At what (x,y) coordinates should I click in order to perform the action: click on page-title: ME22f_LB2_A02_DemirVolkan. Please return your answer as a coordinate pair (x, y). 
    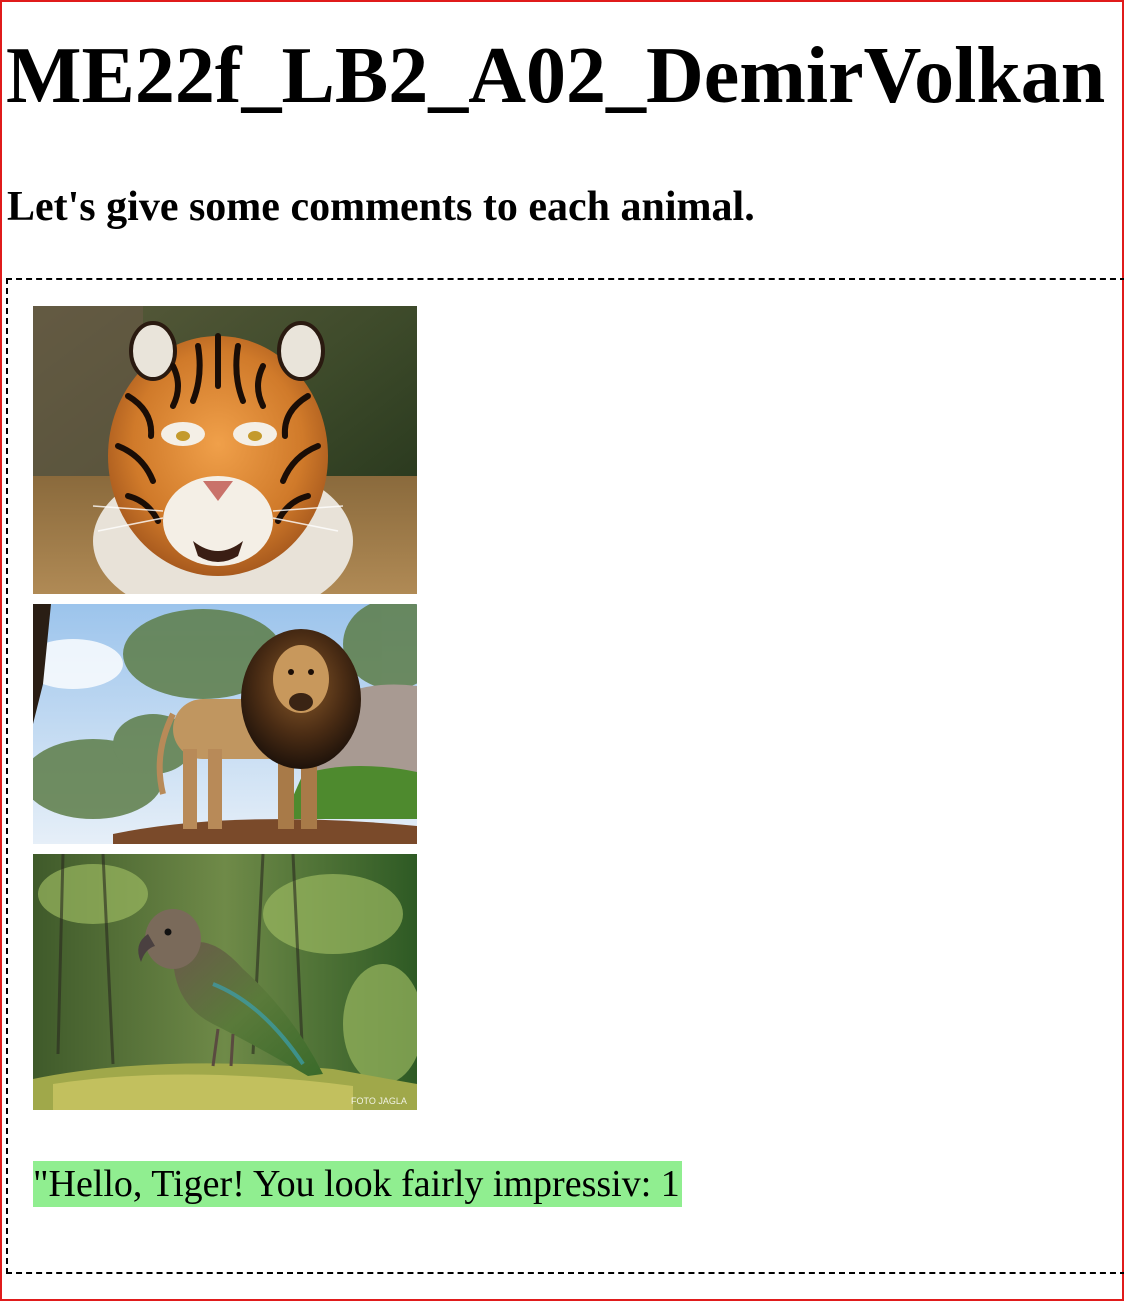
    Looking at the image, I should click on (556, 76).